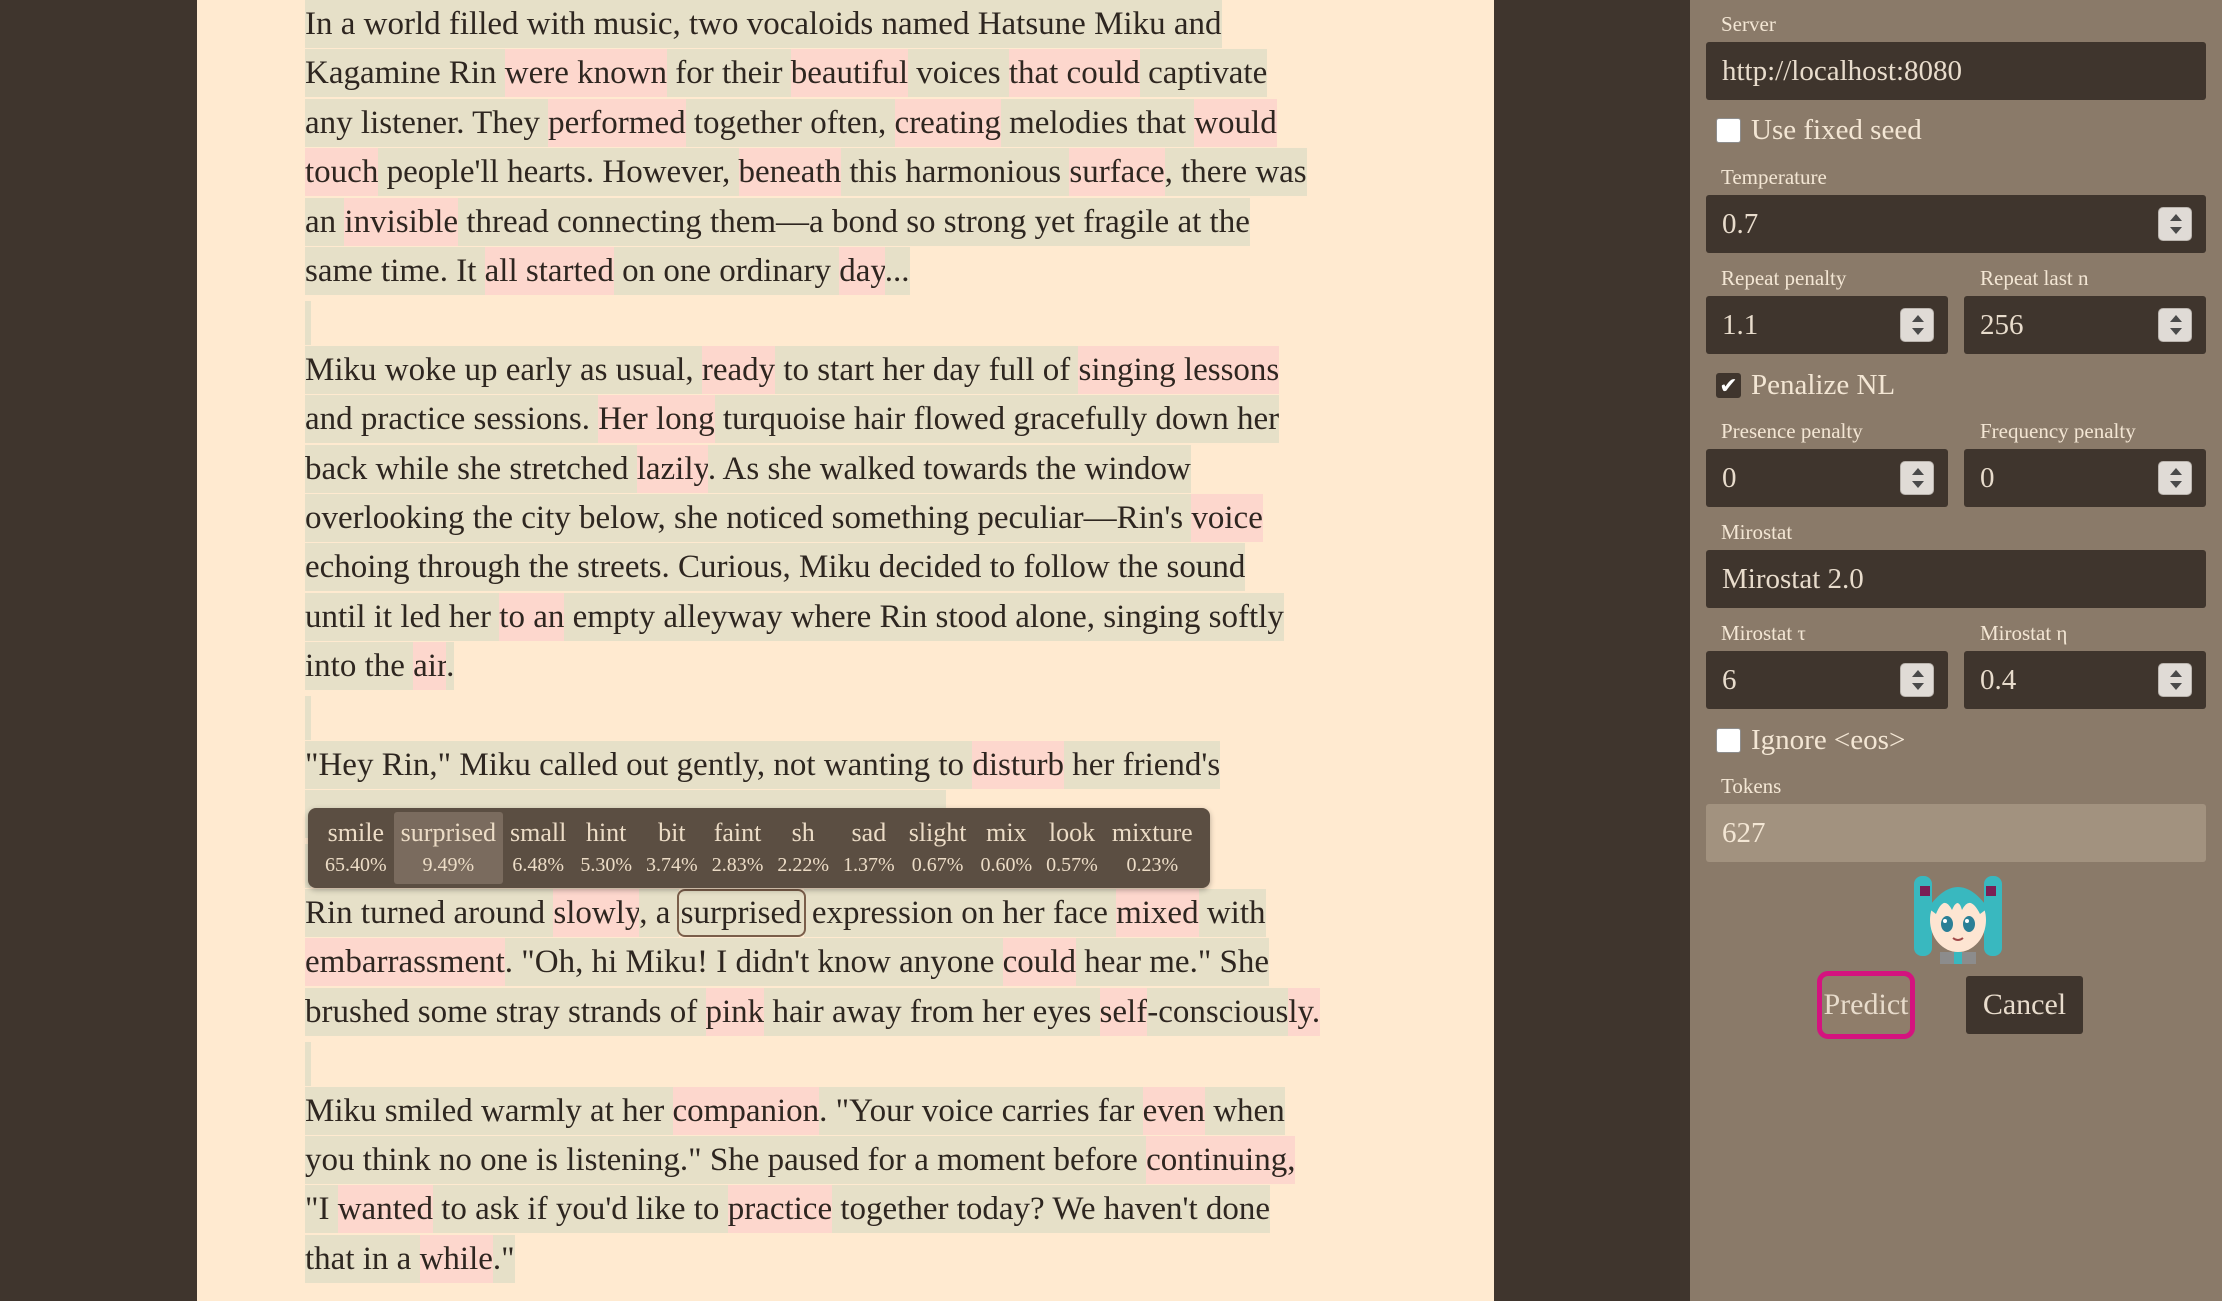  Describe the element at coordinates (1152, 848) in the screenshot. I see `token-option: mixture 0.23%` at that location.